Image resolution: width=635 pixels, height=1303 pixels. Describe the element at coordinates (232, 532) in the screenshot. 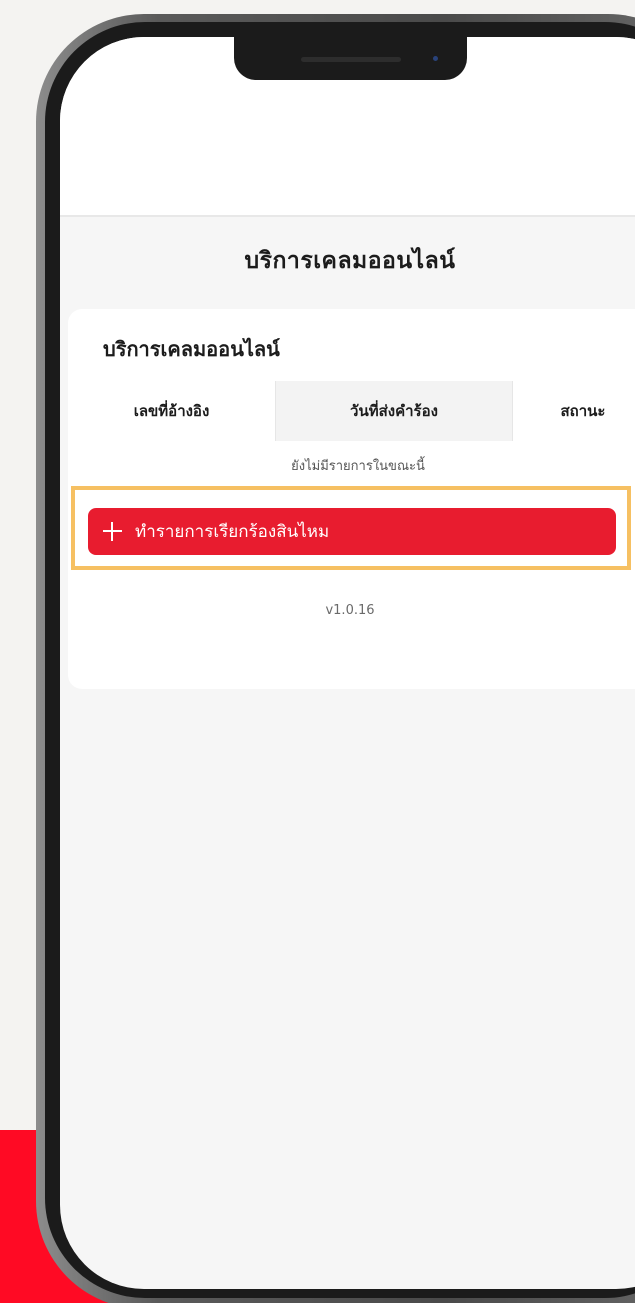

I see `new-claim-label: ทำรายการเรียกร้องสินไหม` at that location.